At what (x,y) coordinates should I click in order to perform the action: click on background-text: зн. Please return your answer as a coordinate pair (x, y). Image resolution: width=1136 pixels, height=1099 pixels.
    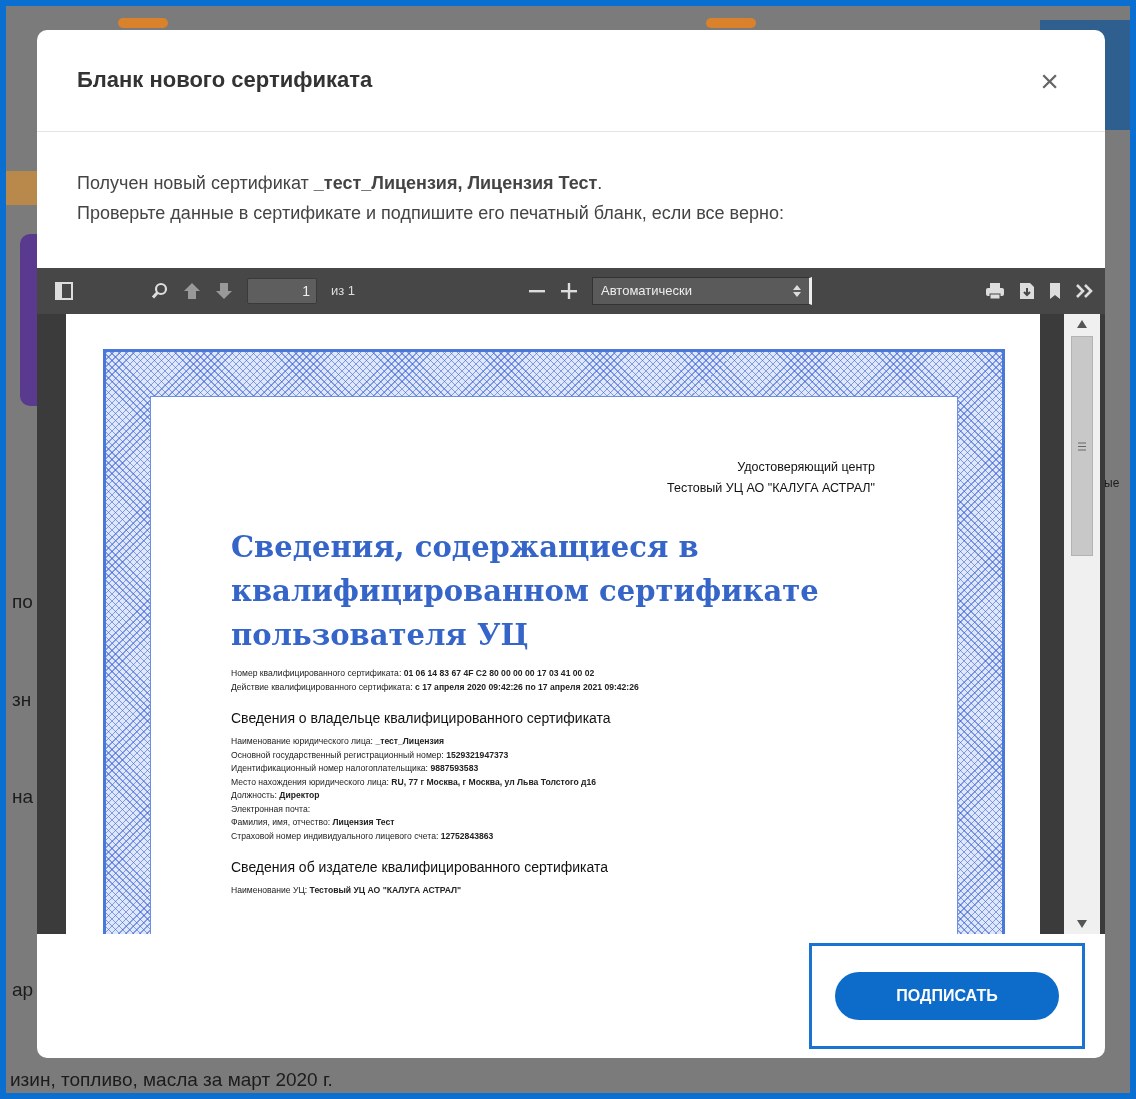
    Looking at the image, I should click on (22, 700).